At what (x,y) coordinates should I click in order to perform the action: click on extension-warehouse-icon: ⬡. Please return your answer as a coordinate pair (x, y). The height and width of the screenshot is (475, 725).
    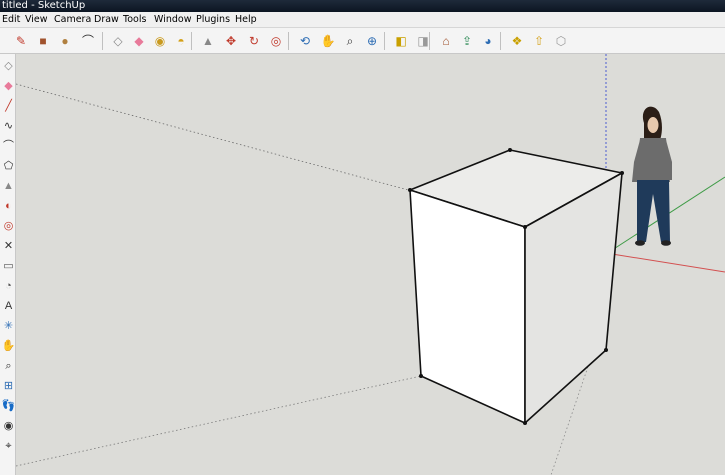
    Looking at the image, I should click on (561, 41).